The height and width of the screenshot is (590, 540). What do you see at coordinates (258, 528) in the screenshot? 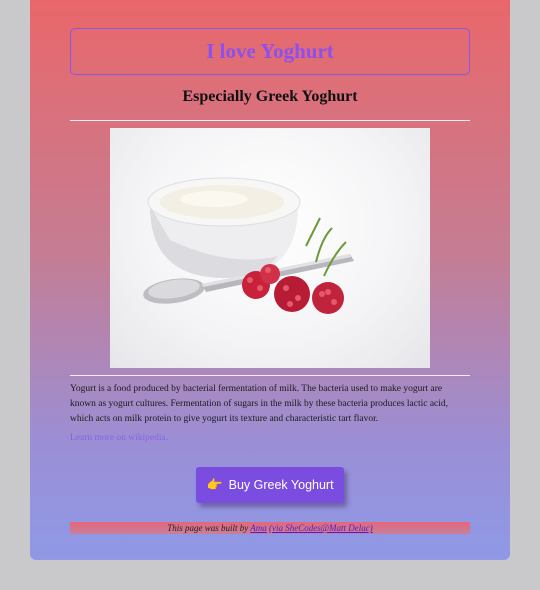
I see `footer-author-link: Ama` at bounding box center [258, 528].